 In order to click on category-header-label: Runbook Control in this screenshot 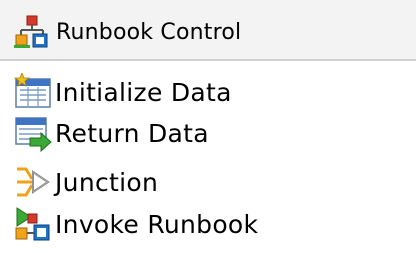, I will do `click(149, 32)`.